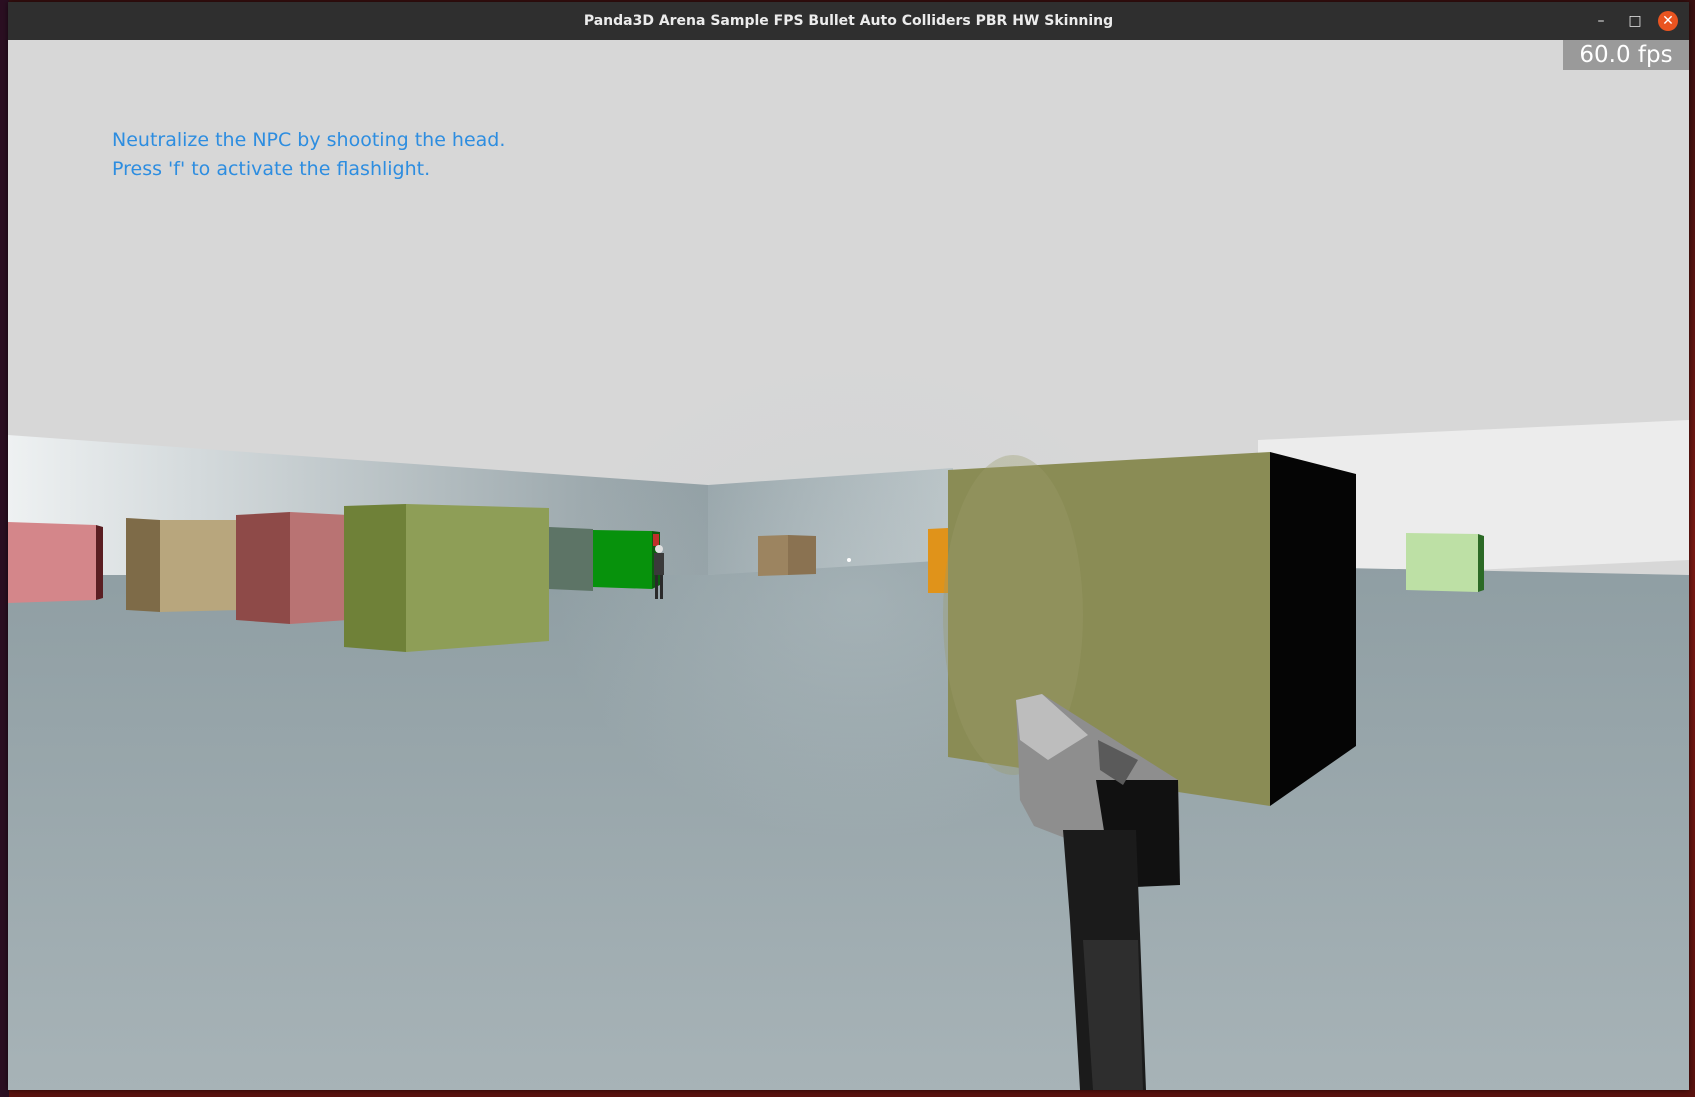 This screenshot has width=1695, height=1097. Describe the element at coordinates (183, 565) in the screenshot. I see `tan-box` at that location.